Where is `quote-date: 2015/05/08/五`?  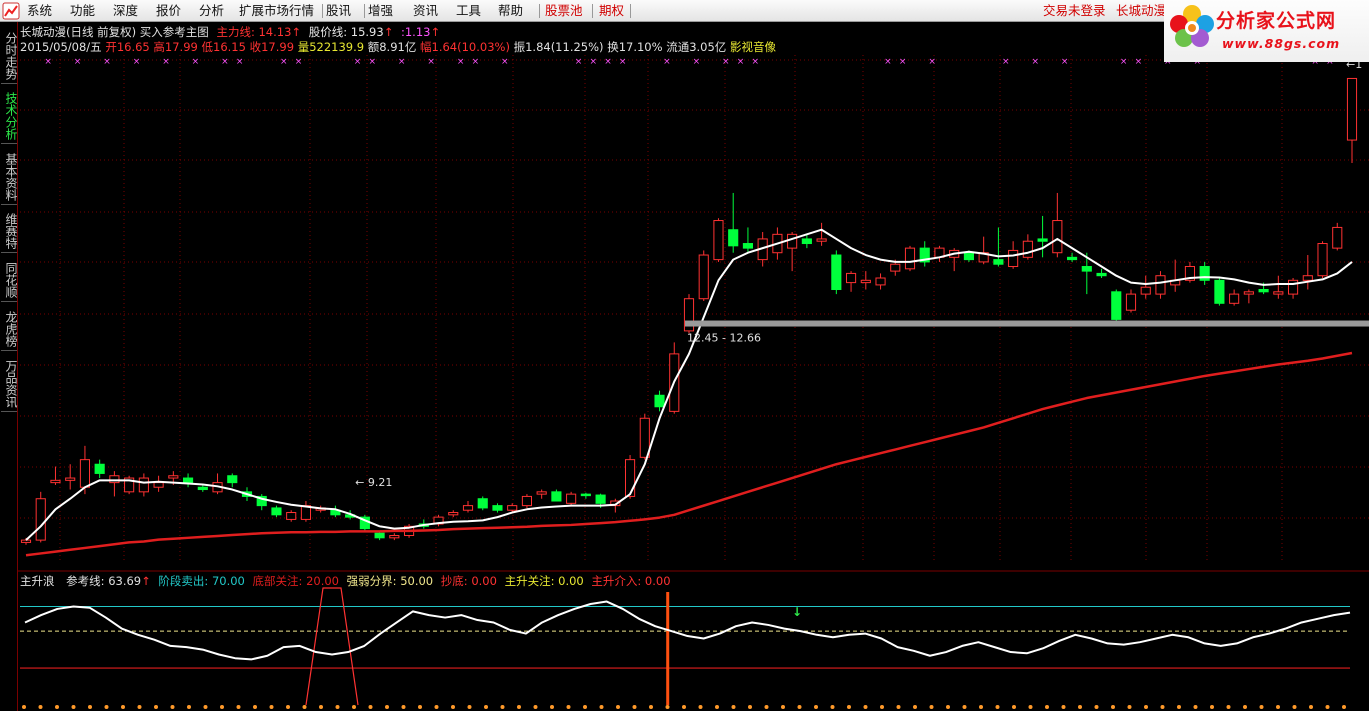 quote-date: 2015/05/08/五 is located at coordinates (61, 47).